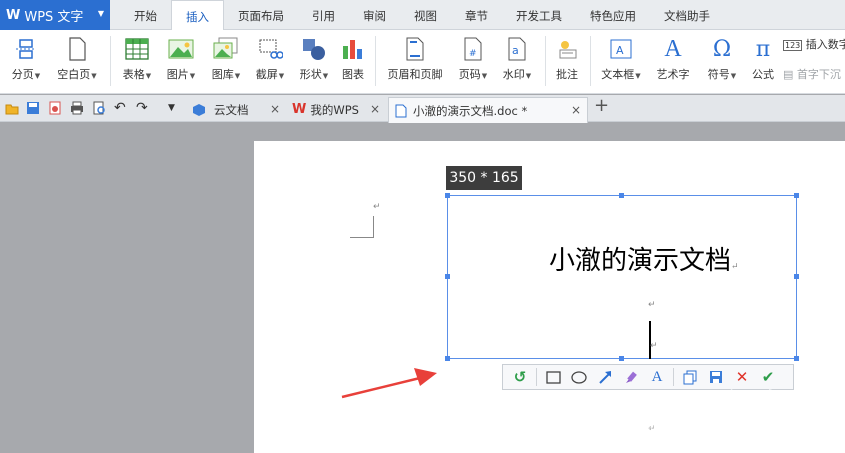  Describe the element at coordinates (692, 426) in the screenshot. I see `baidu-watermark-url: jingyan.baidu.com` at that location.